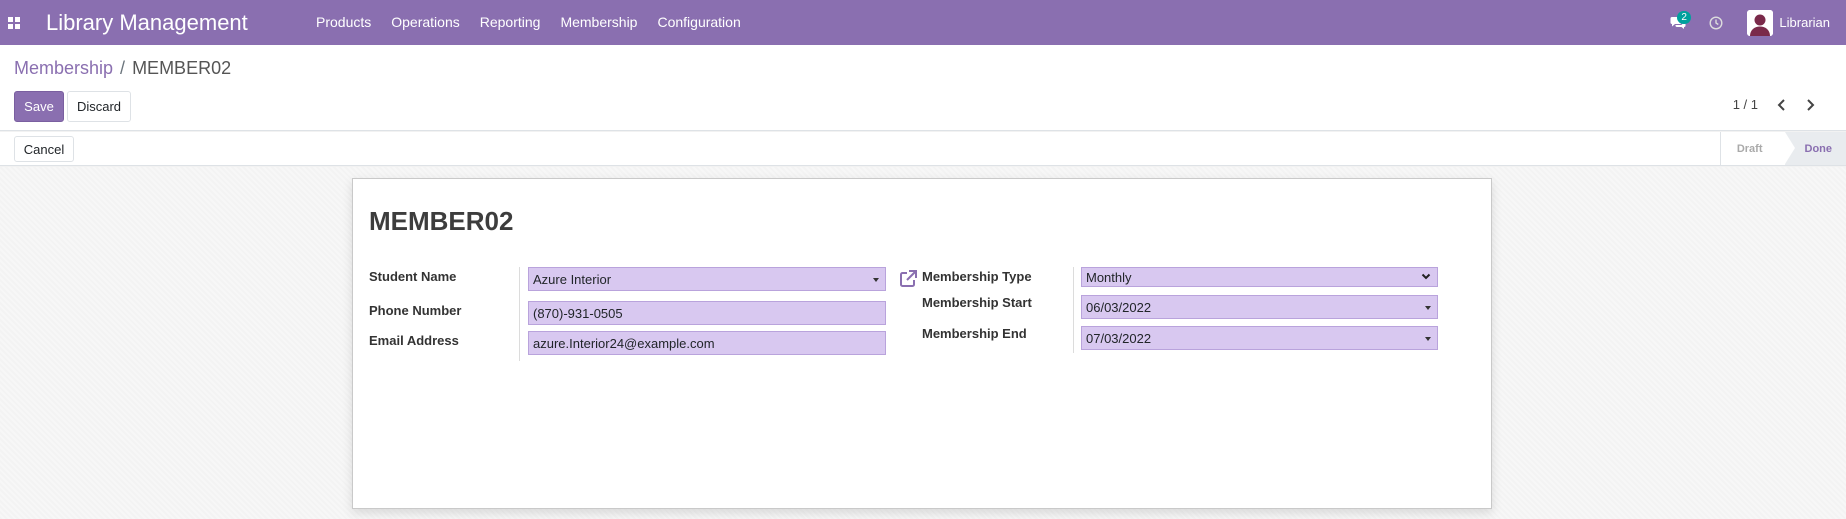  I want to click on student-name-field: Azure Interior, so click(707, 279).